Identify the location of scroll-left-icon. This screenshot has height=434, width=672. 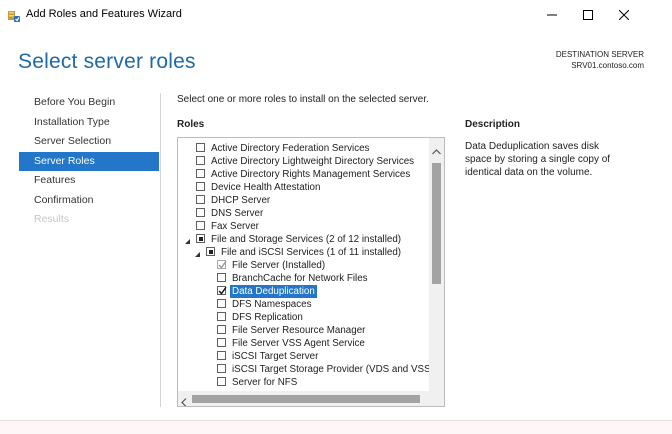
(184, 400).